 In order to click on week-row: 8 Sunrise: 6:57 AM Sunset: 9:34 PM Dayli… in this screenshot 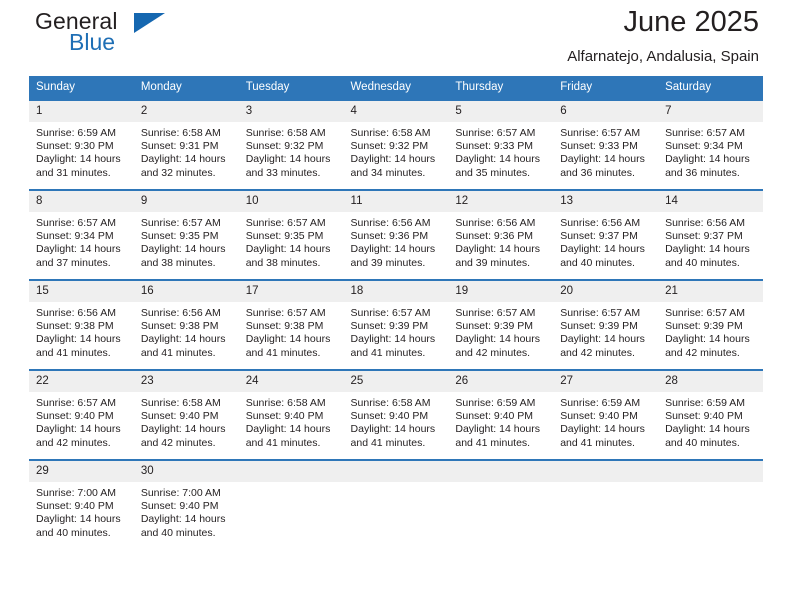, I will do `click(396, 234)`.